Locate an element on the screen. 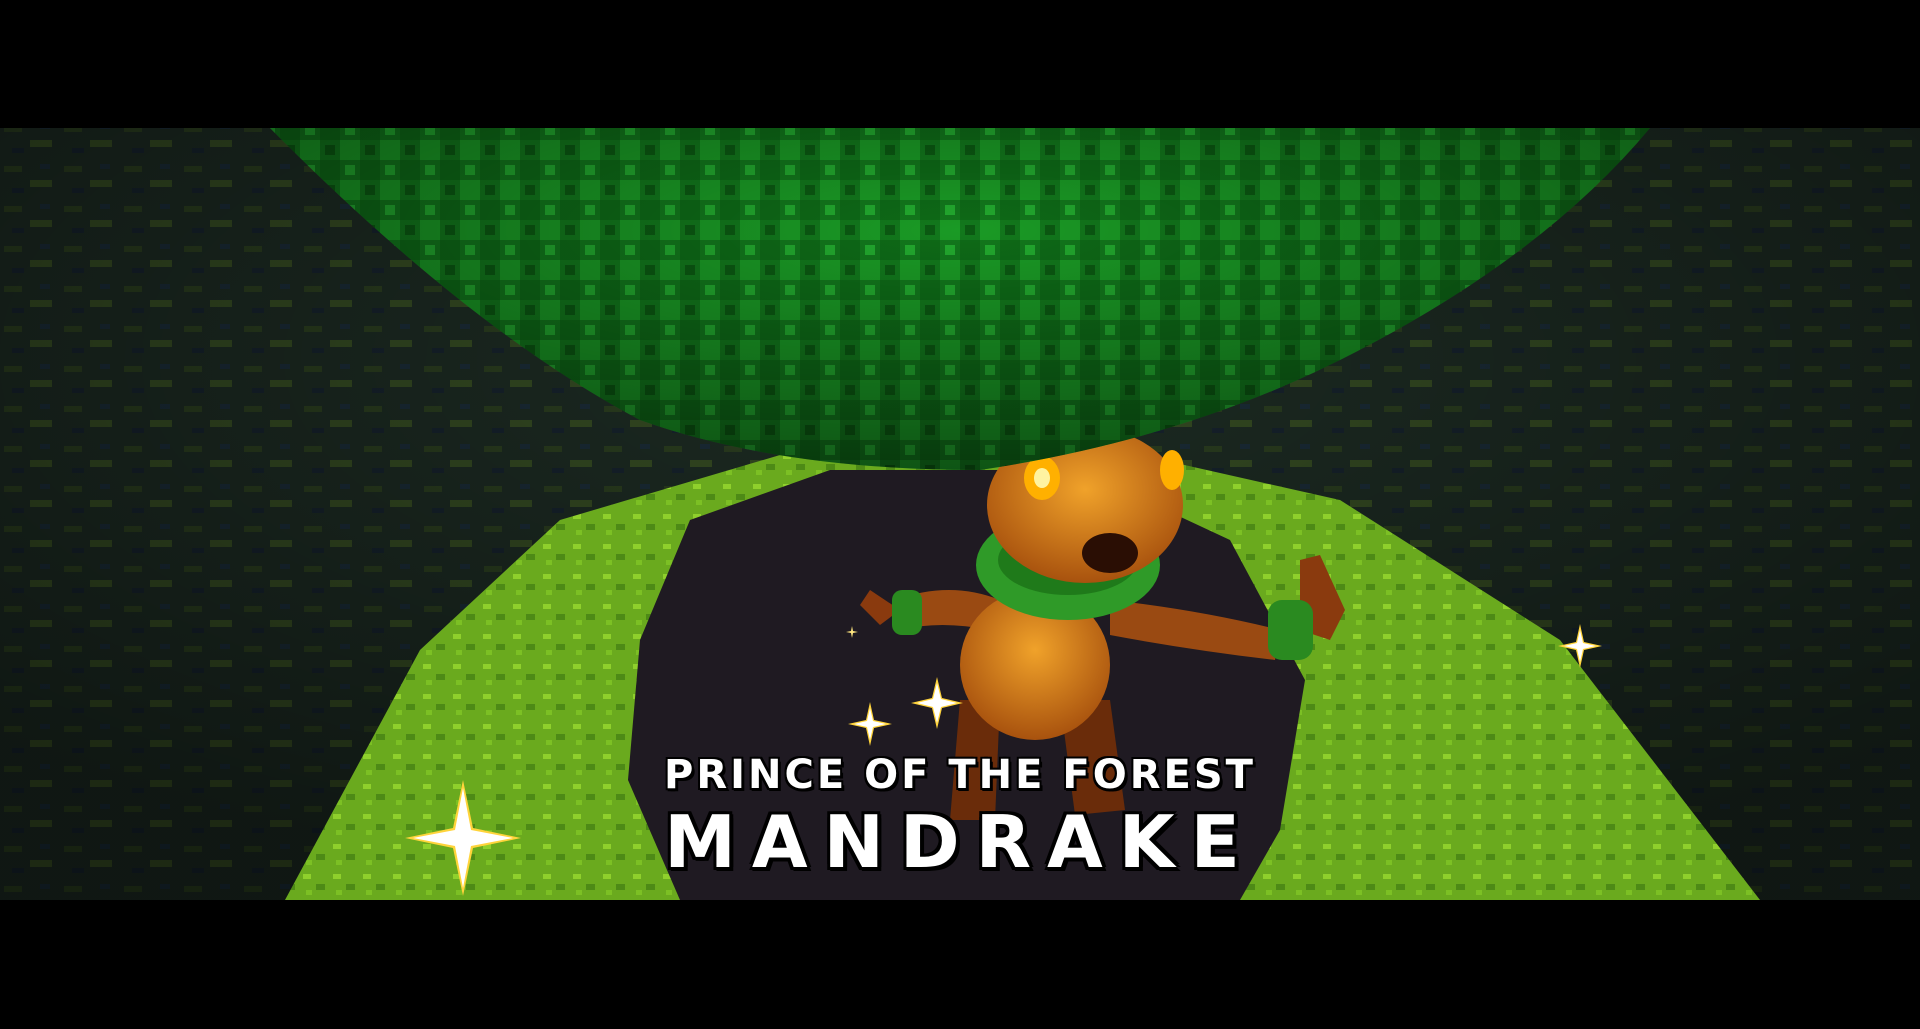 The image size is (1920, 1029). letterbox-top is located at coordinates (960, 64).